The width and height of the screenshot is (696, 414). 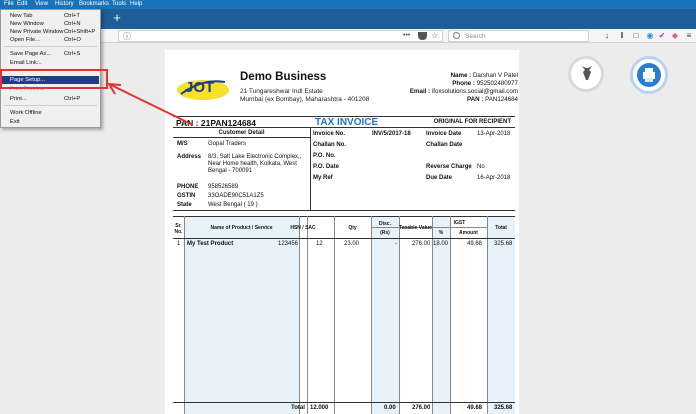 What do you see at coordinates (494, 178) in the screenshot?
I see `due-date-value: 16-Apr-2018` at bounding box center [494, 178].